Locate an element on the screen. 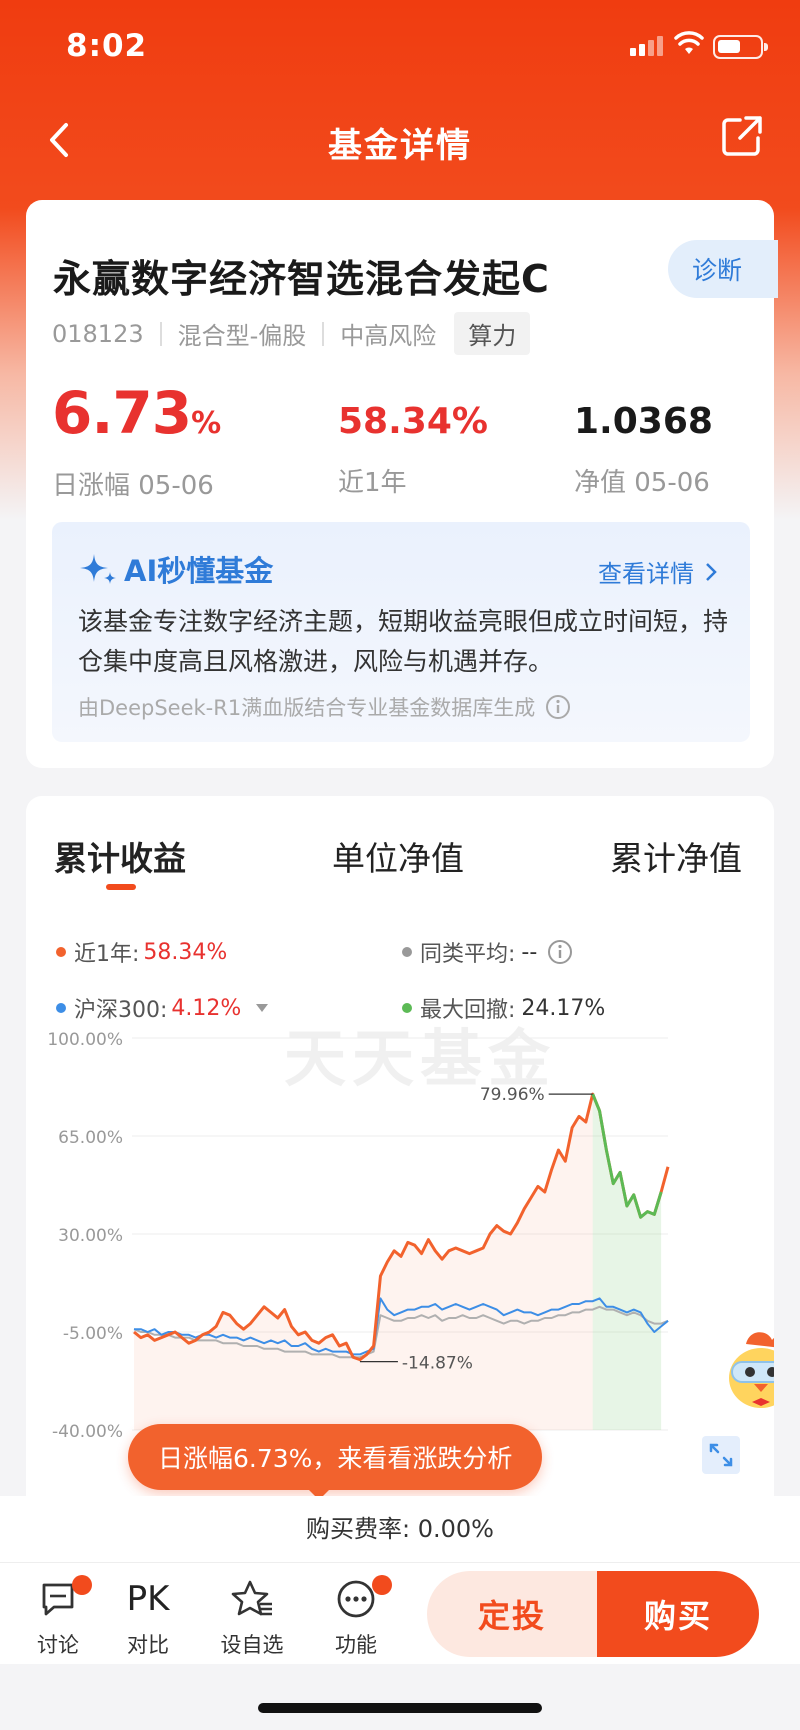  fund-code: 018123 is located at coordinates (98, 333).